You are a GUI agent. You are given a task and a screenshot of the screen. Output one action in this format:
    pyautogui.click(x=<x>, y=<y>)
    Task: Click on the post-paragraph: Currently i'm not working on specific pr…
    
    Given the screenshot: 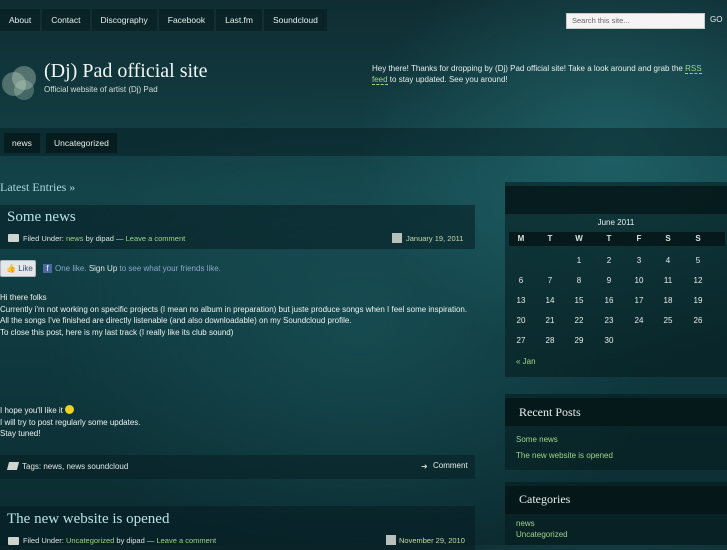 What is the action you would take?
    pyautogui.click(x=234, y=309)
    